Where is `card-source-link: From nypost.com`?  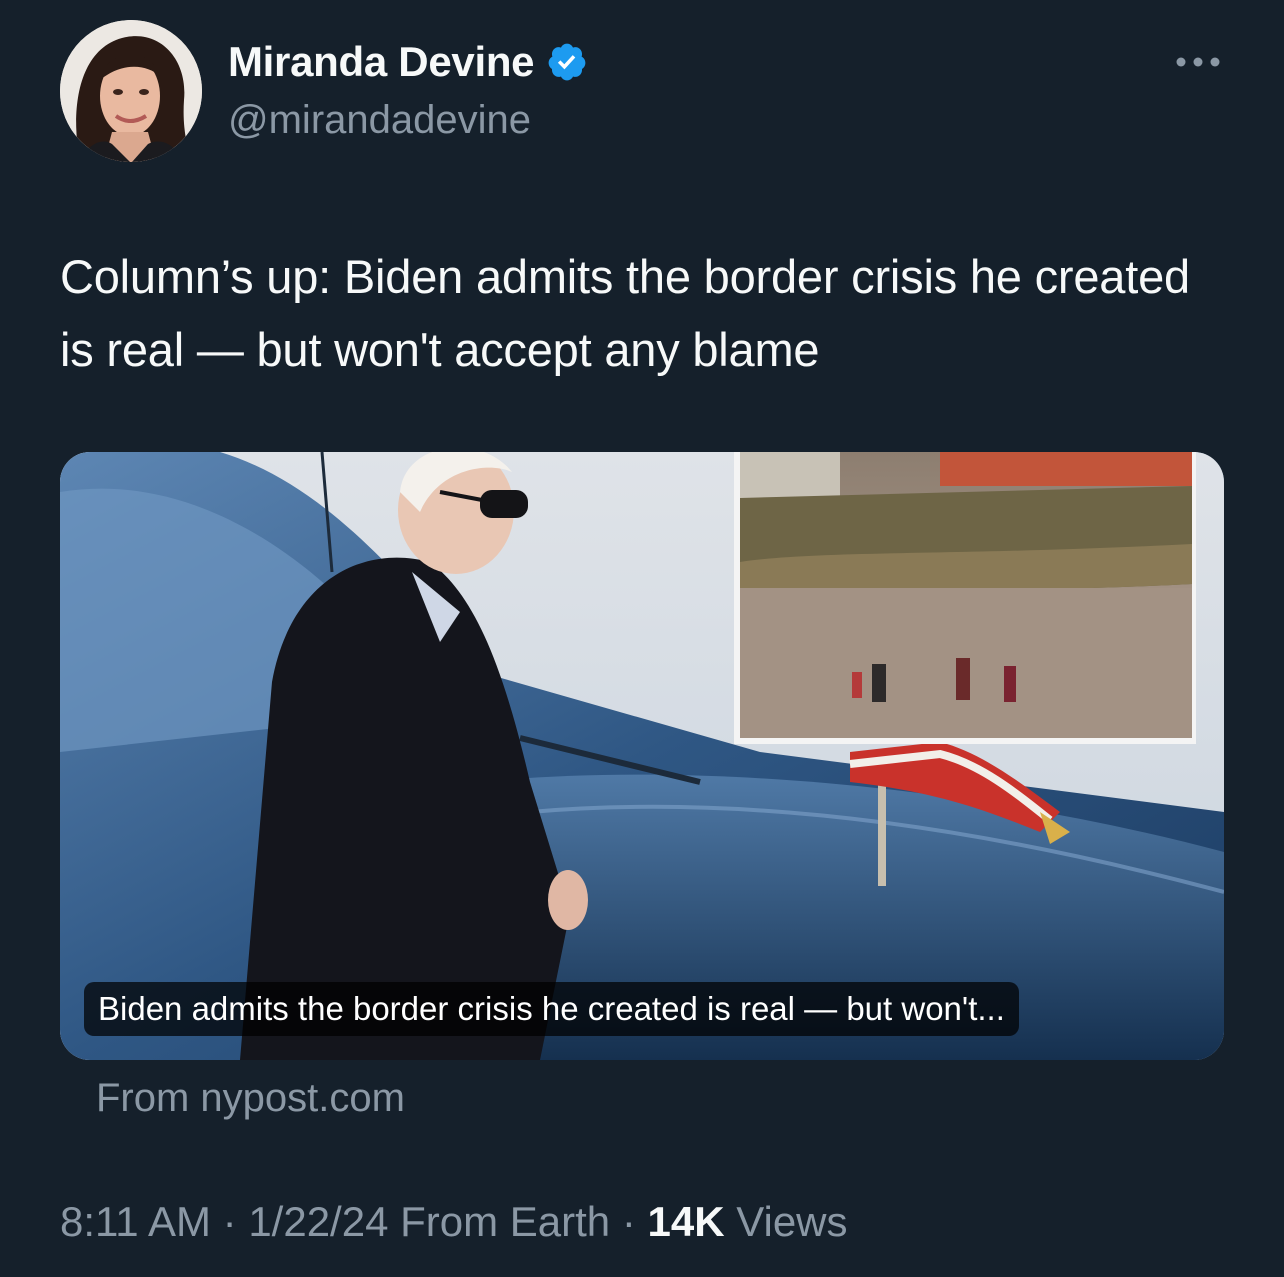
card-source-link: From nypost.com is located at coordinates (250, 1098).